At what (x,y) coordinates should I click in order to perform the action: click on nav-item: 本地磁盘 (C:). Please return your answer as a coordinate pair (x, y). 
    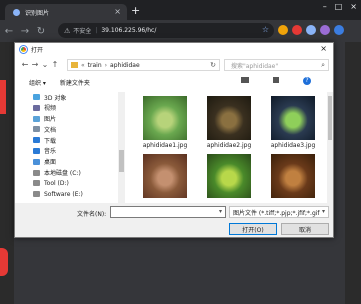
    Looking at the image, I should click on (70, 173).